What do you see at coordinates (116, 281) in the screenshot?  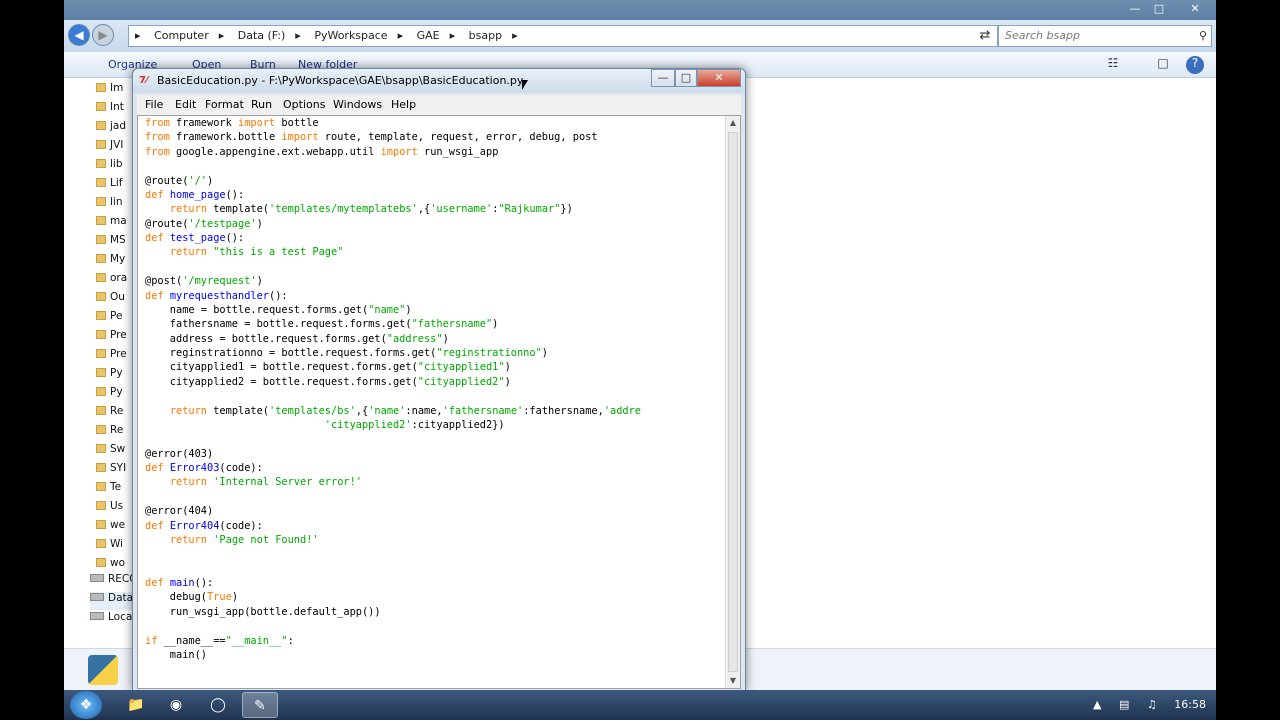 I see `nav-folder: ora` at bounding box center [116, 281].